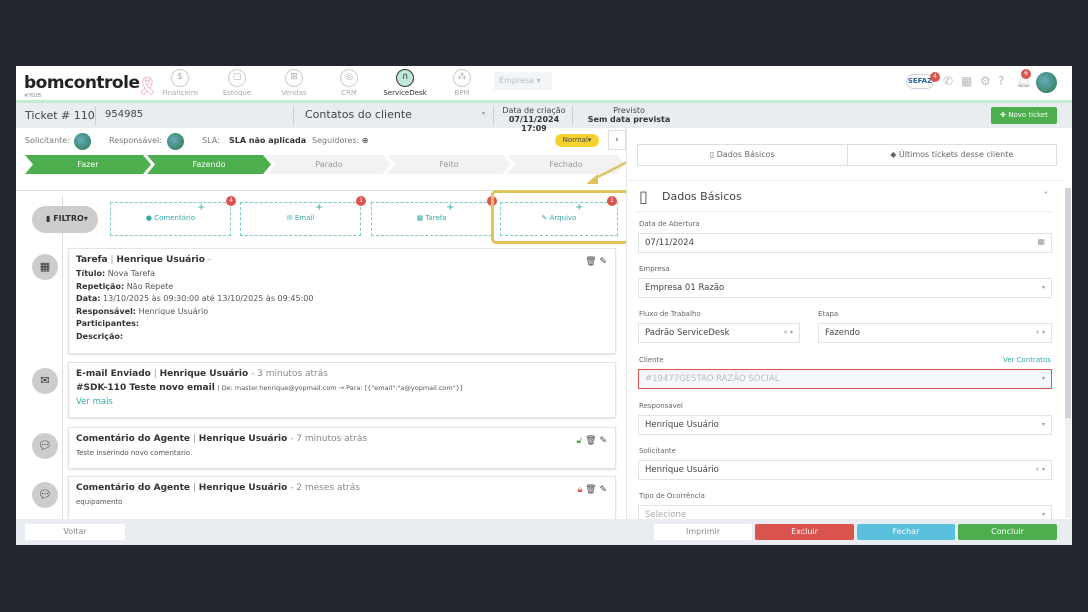  Describe the element at coordinates (703, 532) in the screenshot. I see `print-button: Imprimir` at that location.